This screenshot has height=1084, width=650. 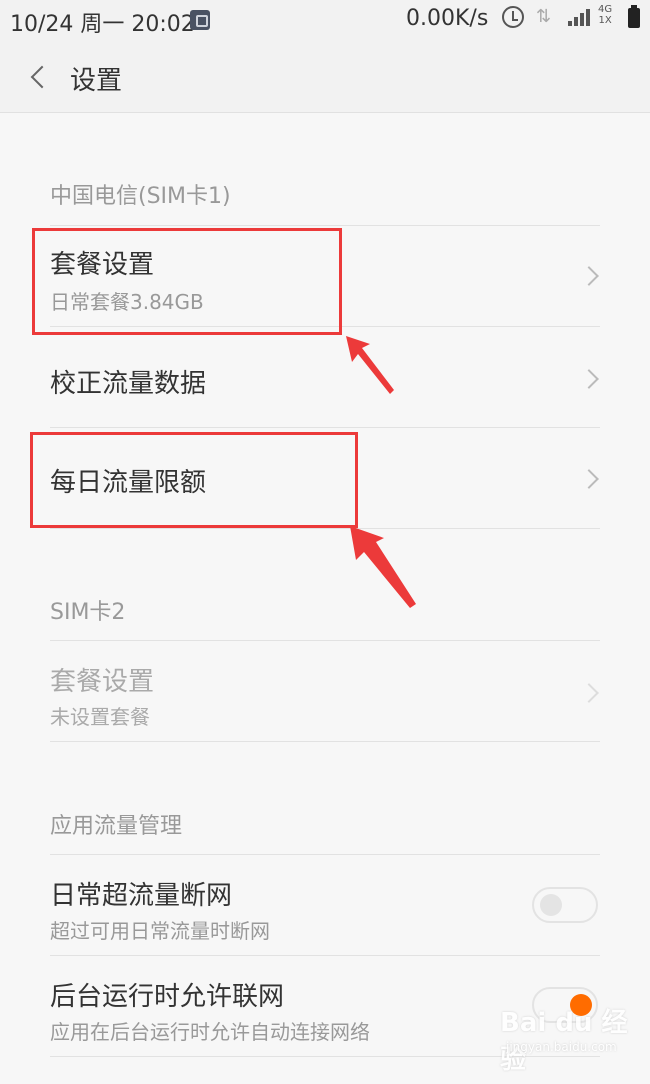 I want to click on list-item-title: 套餐设置, so click(x=102, y=682).